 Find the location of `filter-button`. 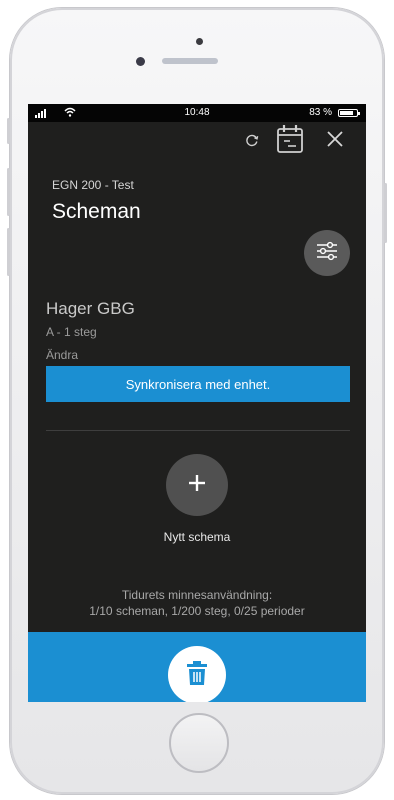

filter-button is located at coordinates (327, 253).